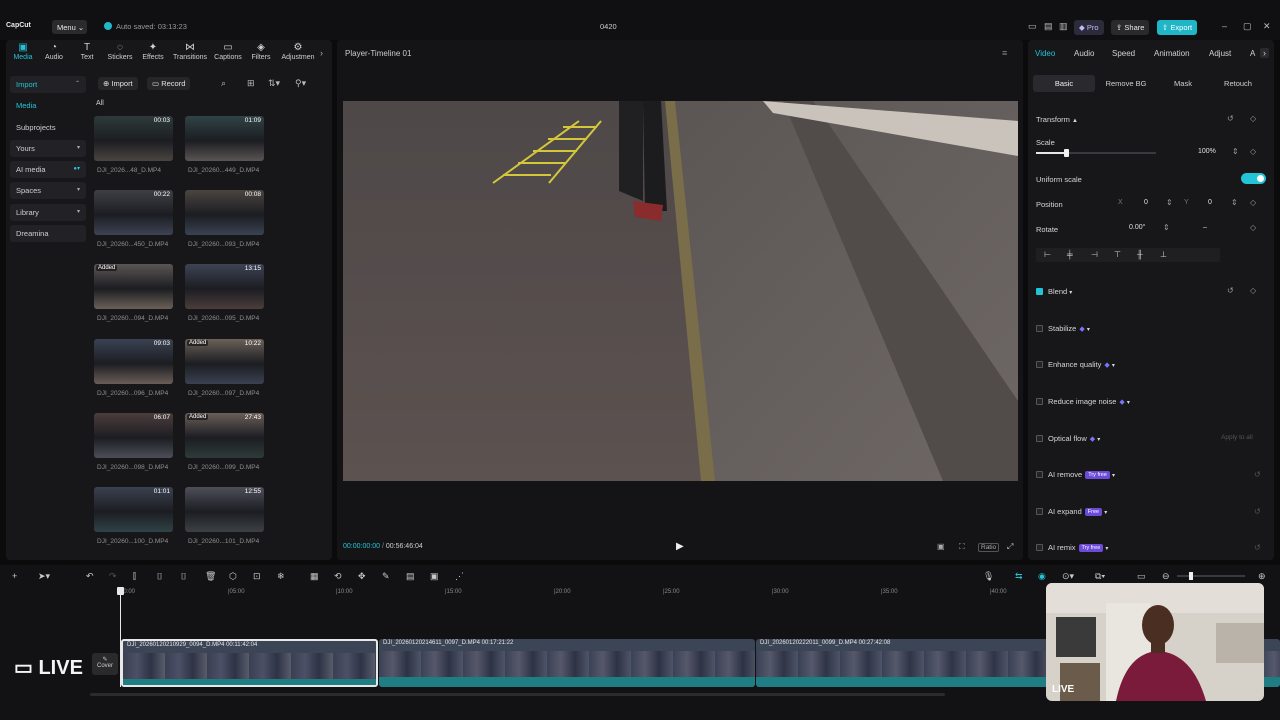 The height and width of the screenshot is (720, 1280). I want to click on media-thumbnail: Added, so click(133, 286).